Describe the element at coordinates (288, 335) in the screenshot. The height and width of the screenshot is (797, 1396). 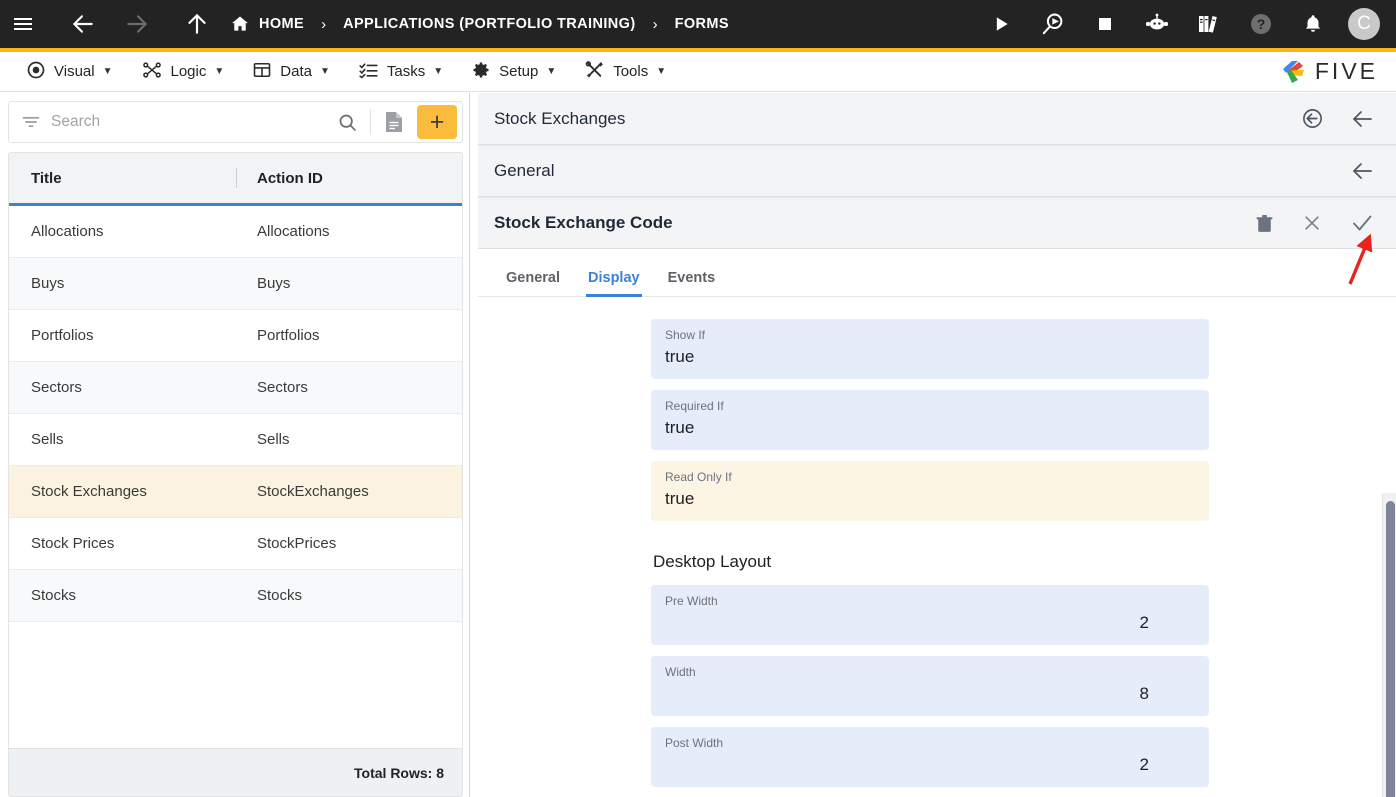
I see `cell-action-id: Portfolios` at that location.